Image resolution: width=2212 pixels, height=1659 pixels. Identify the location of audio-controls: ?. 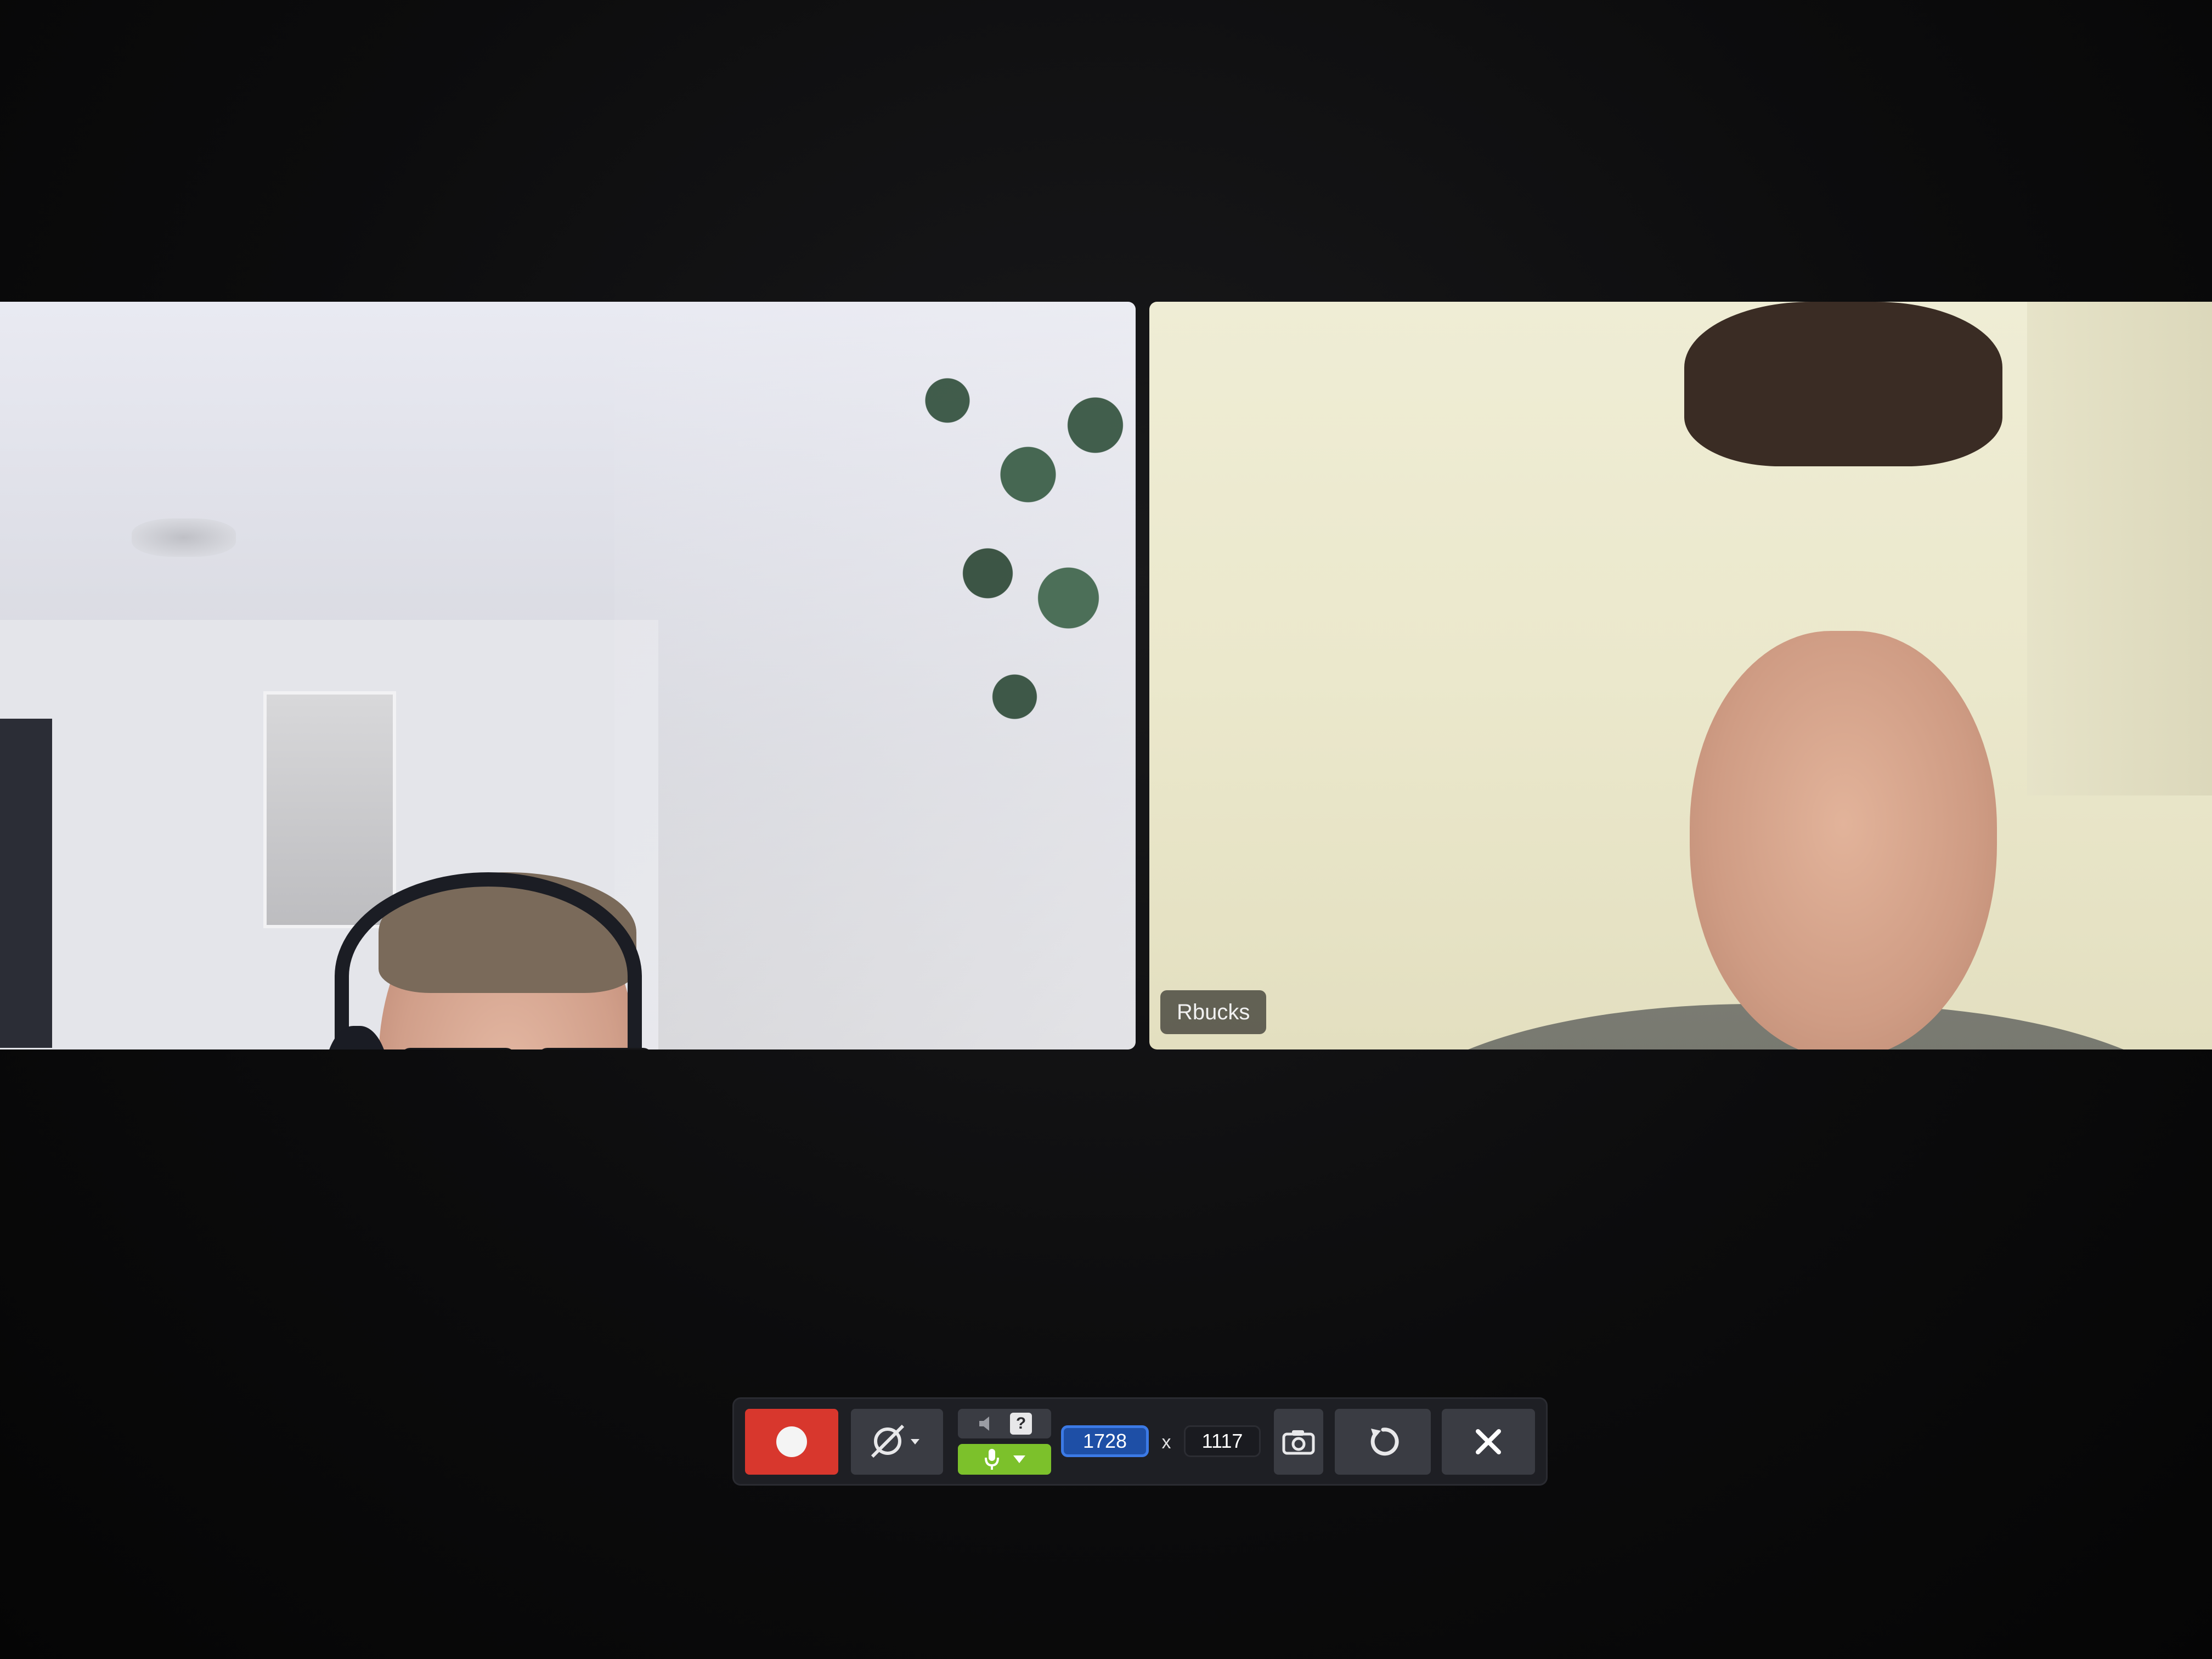
(1005, 1442).